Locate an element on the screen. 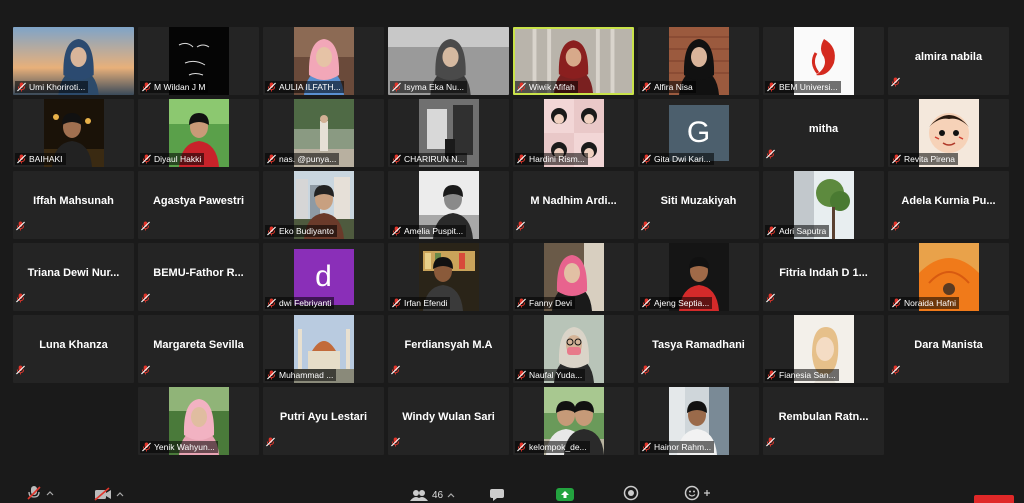  participant-tile: Iffah Mahsunah is located at coordinates (73, 205).